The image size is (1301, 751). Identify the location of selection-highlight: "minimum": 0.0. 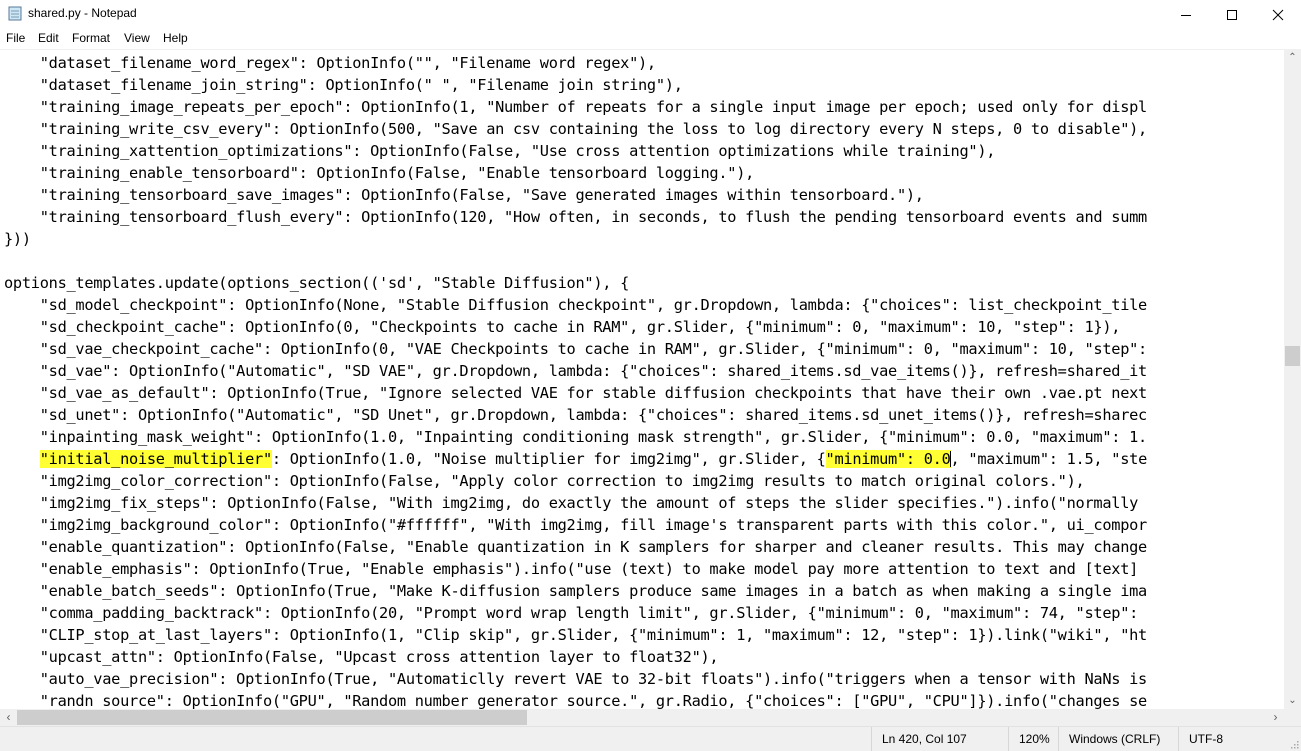
(888, 459).